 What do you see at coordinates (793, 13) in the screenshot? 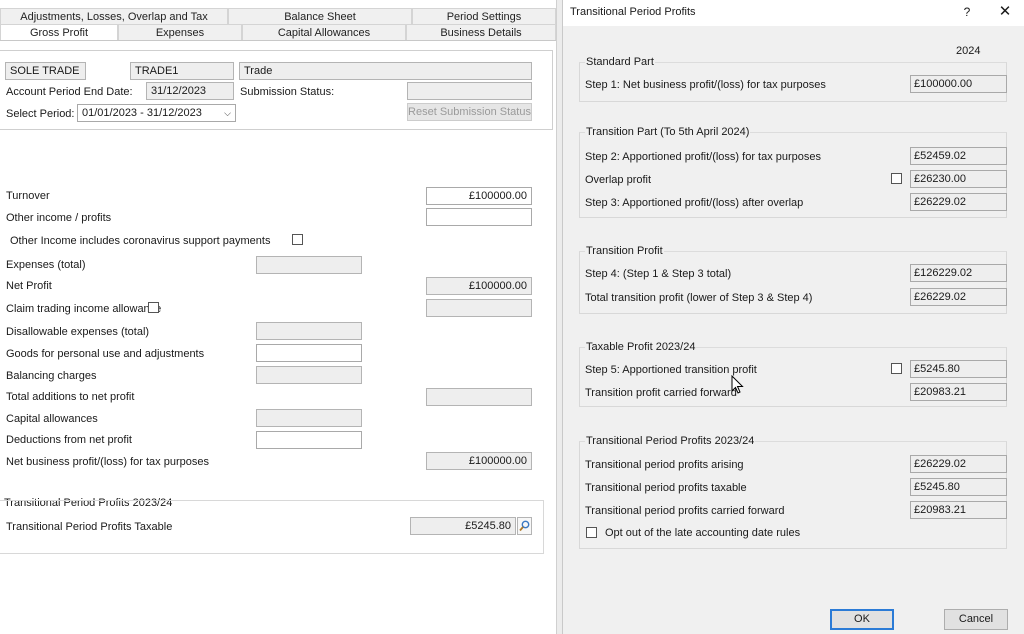
I see `dialog-title-bar: Transitional Period Profits ? ✕` at bounding box center [793, 13].